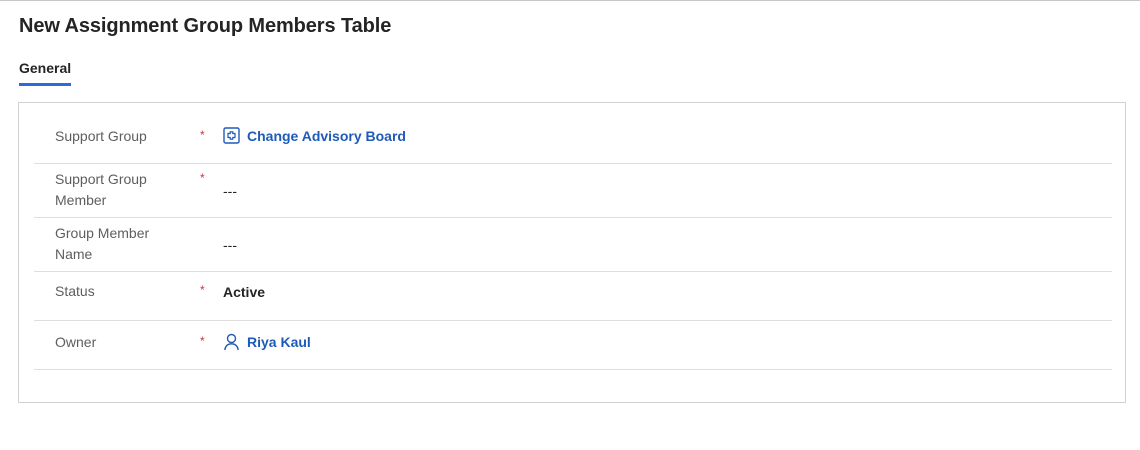 The width and height of the screenshot is (1140, 450). What do you see at coordinates (573, 345) in the screenshot?
I see `field-row-owner: Owner * Riya Kaul` at bounding box center [573, 345].